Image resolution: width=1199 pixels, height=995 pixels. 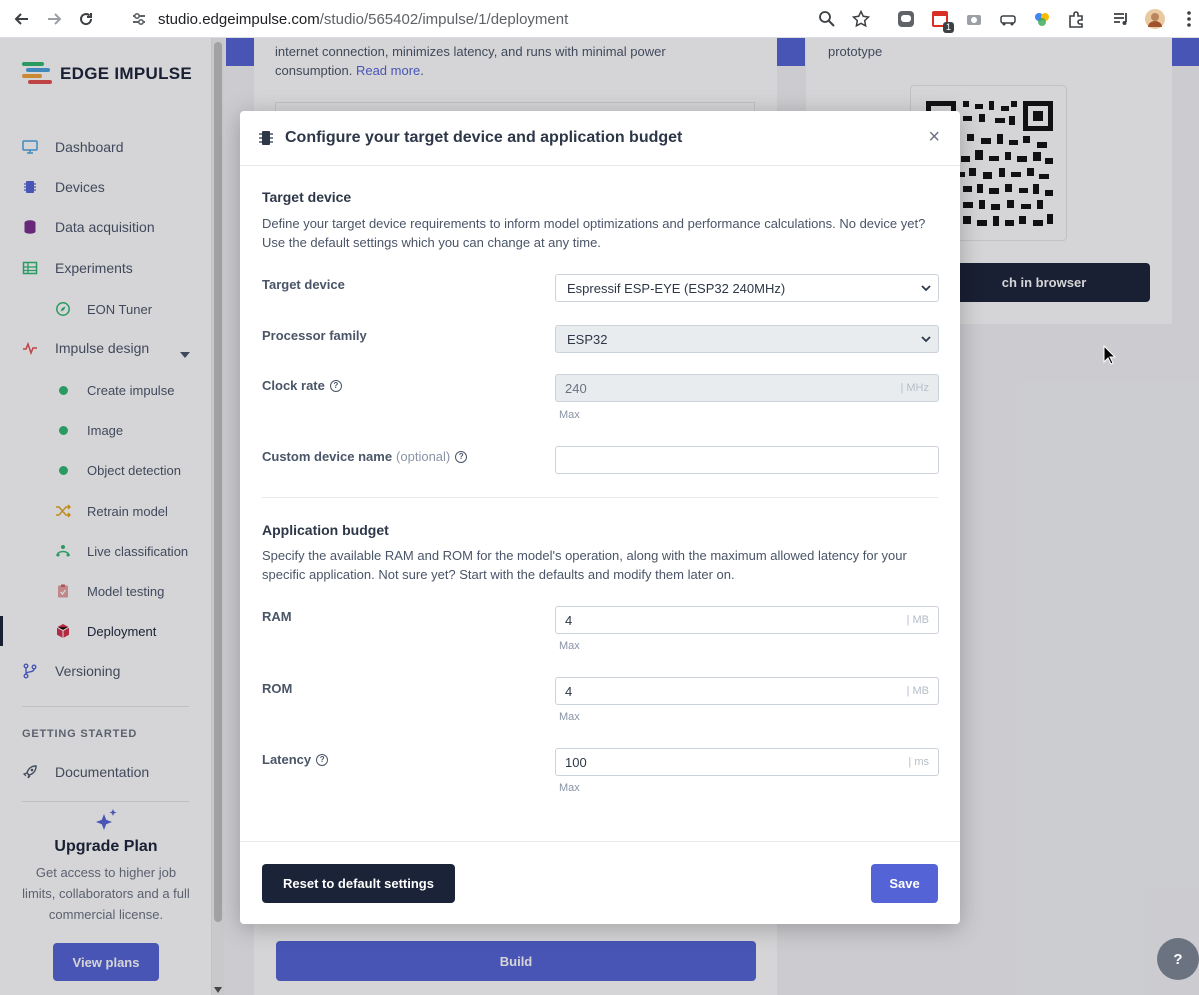 I want to click on ram-input: 4 | MB, so click(x=747, y=620).